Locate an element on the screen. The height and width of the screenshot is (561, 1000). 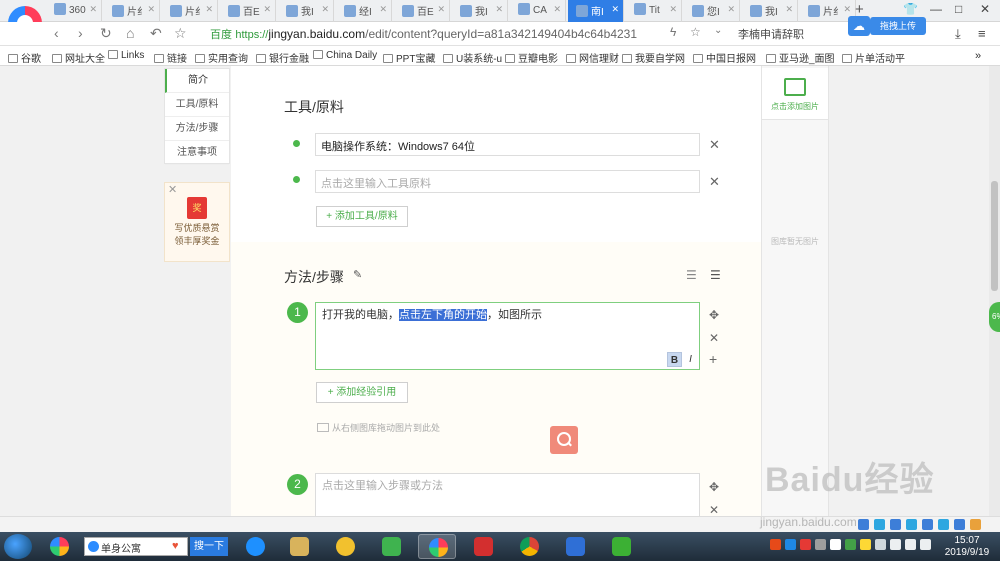
taskbar-app-explorer is located at coordinates (299, 546).